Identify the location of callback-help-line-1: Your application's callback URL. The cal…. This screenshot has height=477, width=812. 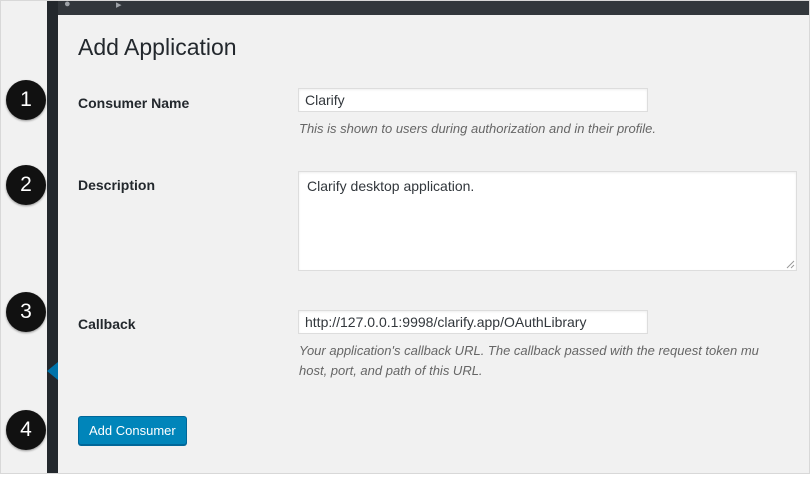
(529, 350).